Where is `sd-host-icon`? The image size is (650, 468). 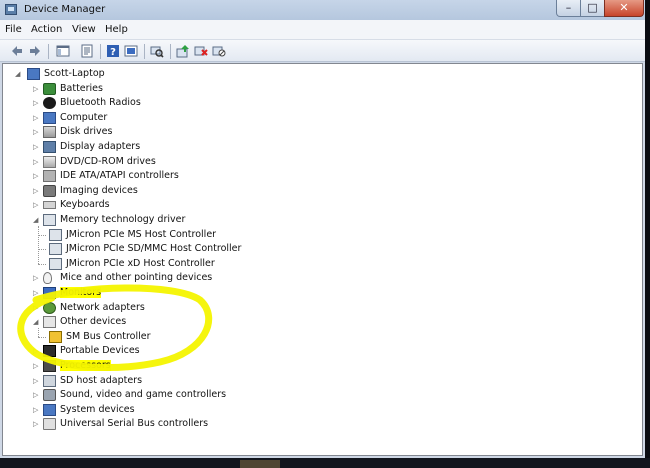
sd-host-icon is located at coordinates (49, 380).